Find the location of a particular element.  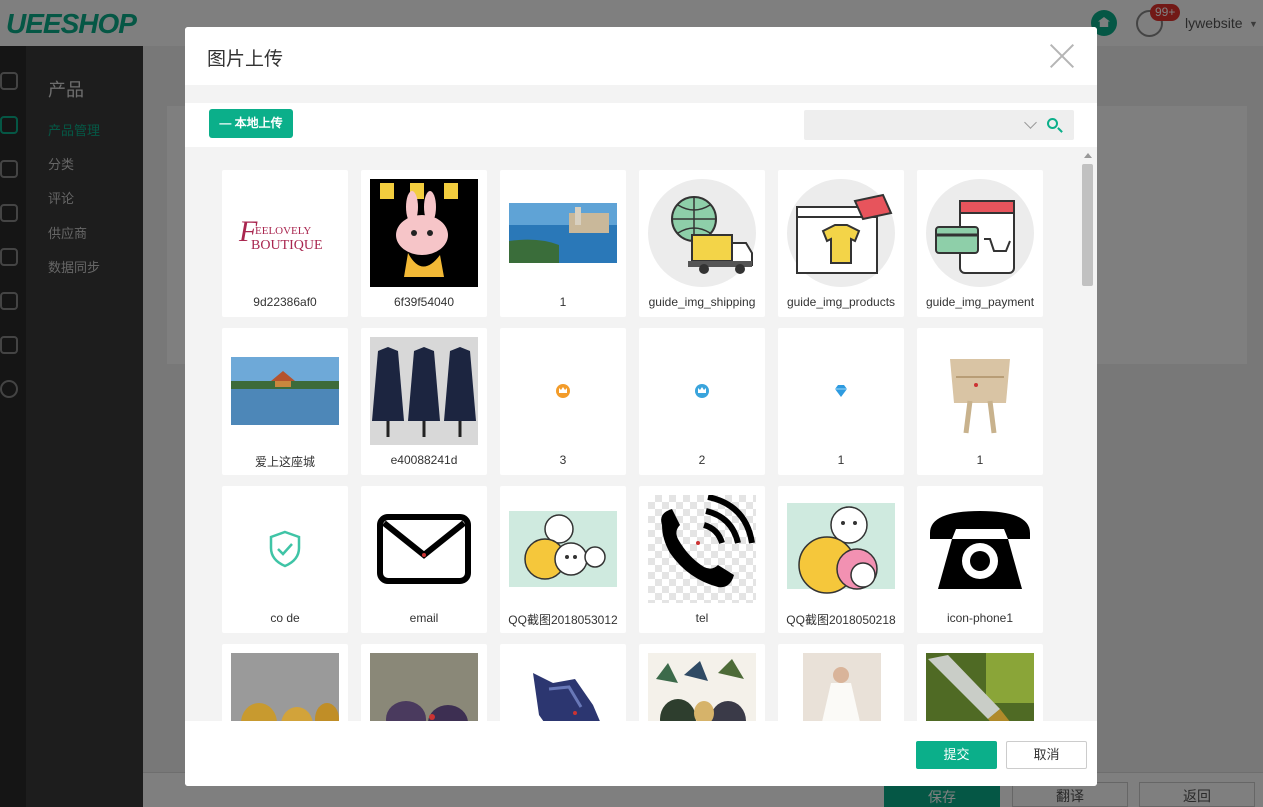

image-tile: icon-phone1 is located at coordinates (980, 559).